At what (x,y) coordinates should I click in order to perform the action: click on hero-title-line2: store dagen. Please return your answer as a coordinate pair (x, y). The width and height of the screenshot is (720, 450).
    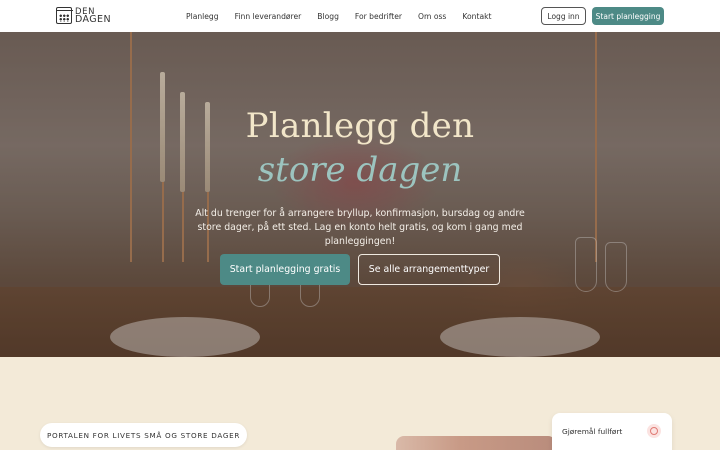
    Looking at the image, I should click on (360, 170).